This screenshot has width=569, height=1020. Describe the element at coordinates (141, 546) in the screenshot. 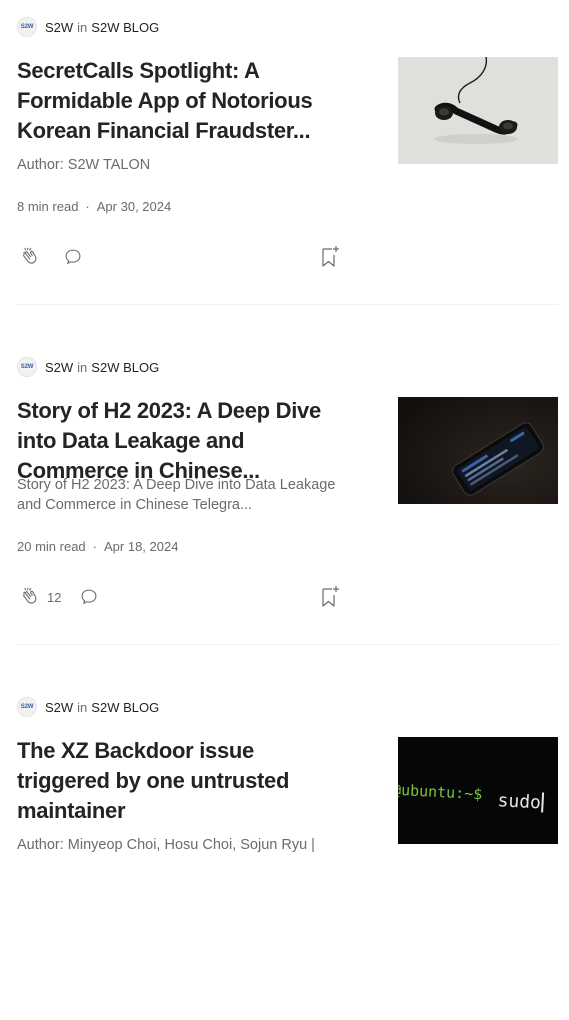

I see `publish-date: Apr 18, 2024` at that location.